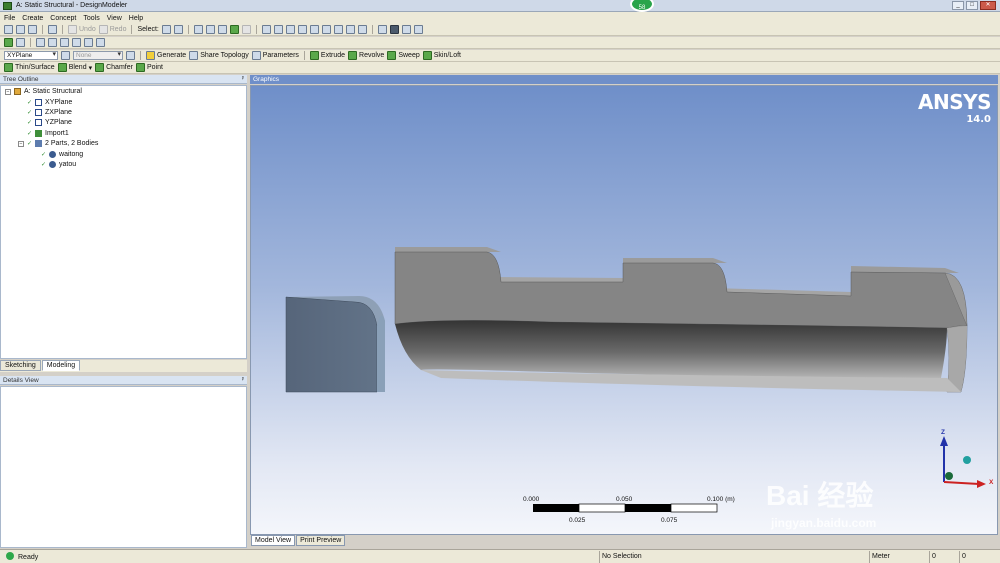 The image size is (1000, 563). I want to click on close-button: ✕, so click(988, 5).